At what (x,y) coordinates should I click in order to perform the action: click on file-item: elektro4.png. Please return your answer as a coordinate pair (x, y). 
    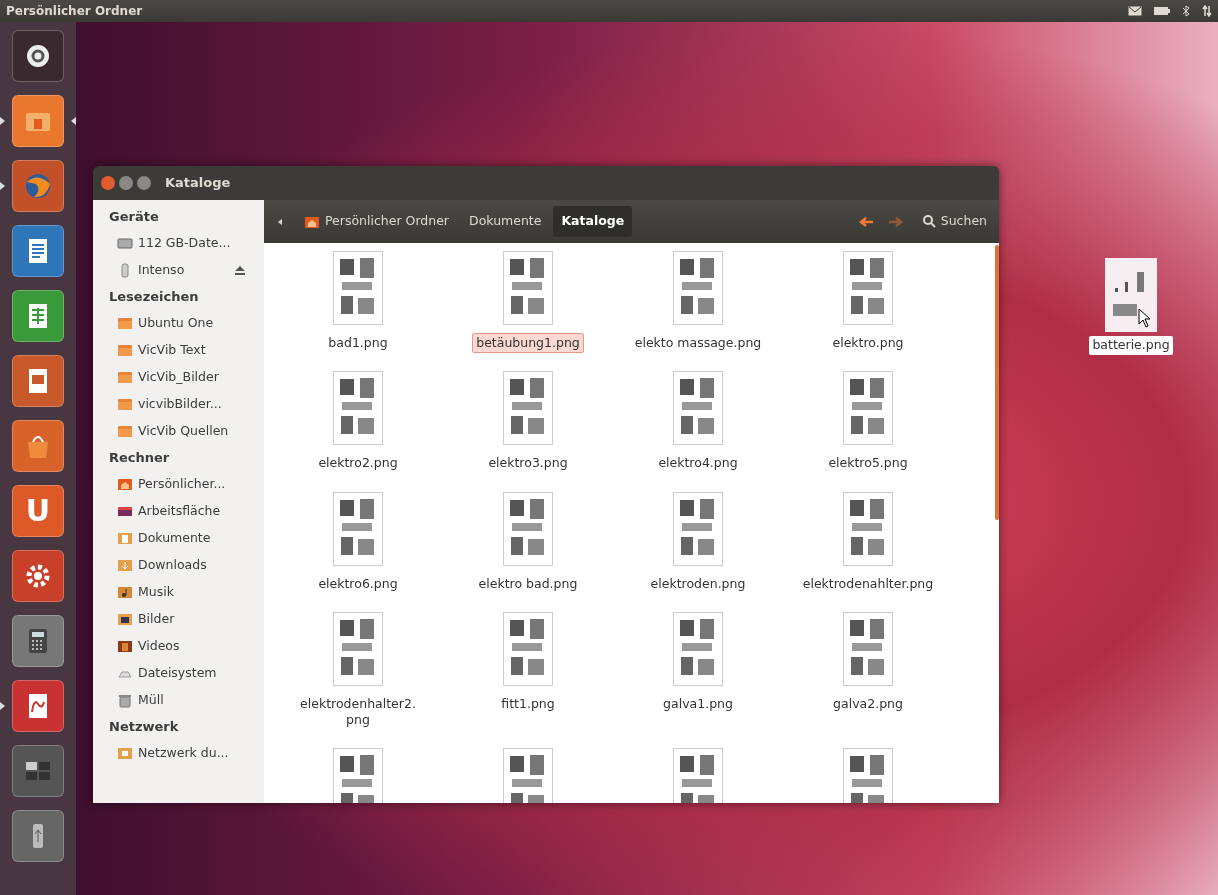
    Looking at the image, I should click on (698, 422).